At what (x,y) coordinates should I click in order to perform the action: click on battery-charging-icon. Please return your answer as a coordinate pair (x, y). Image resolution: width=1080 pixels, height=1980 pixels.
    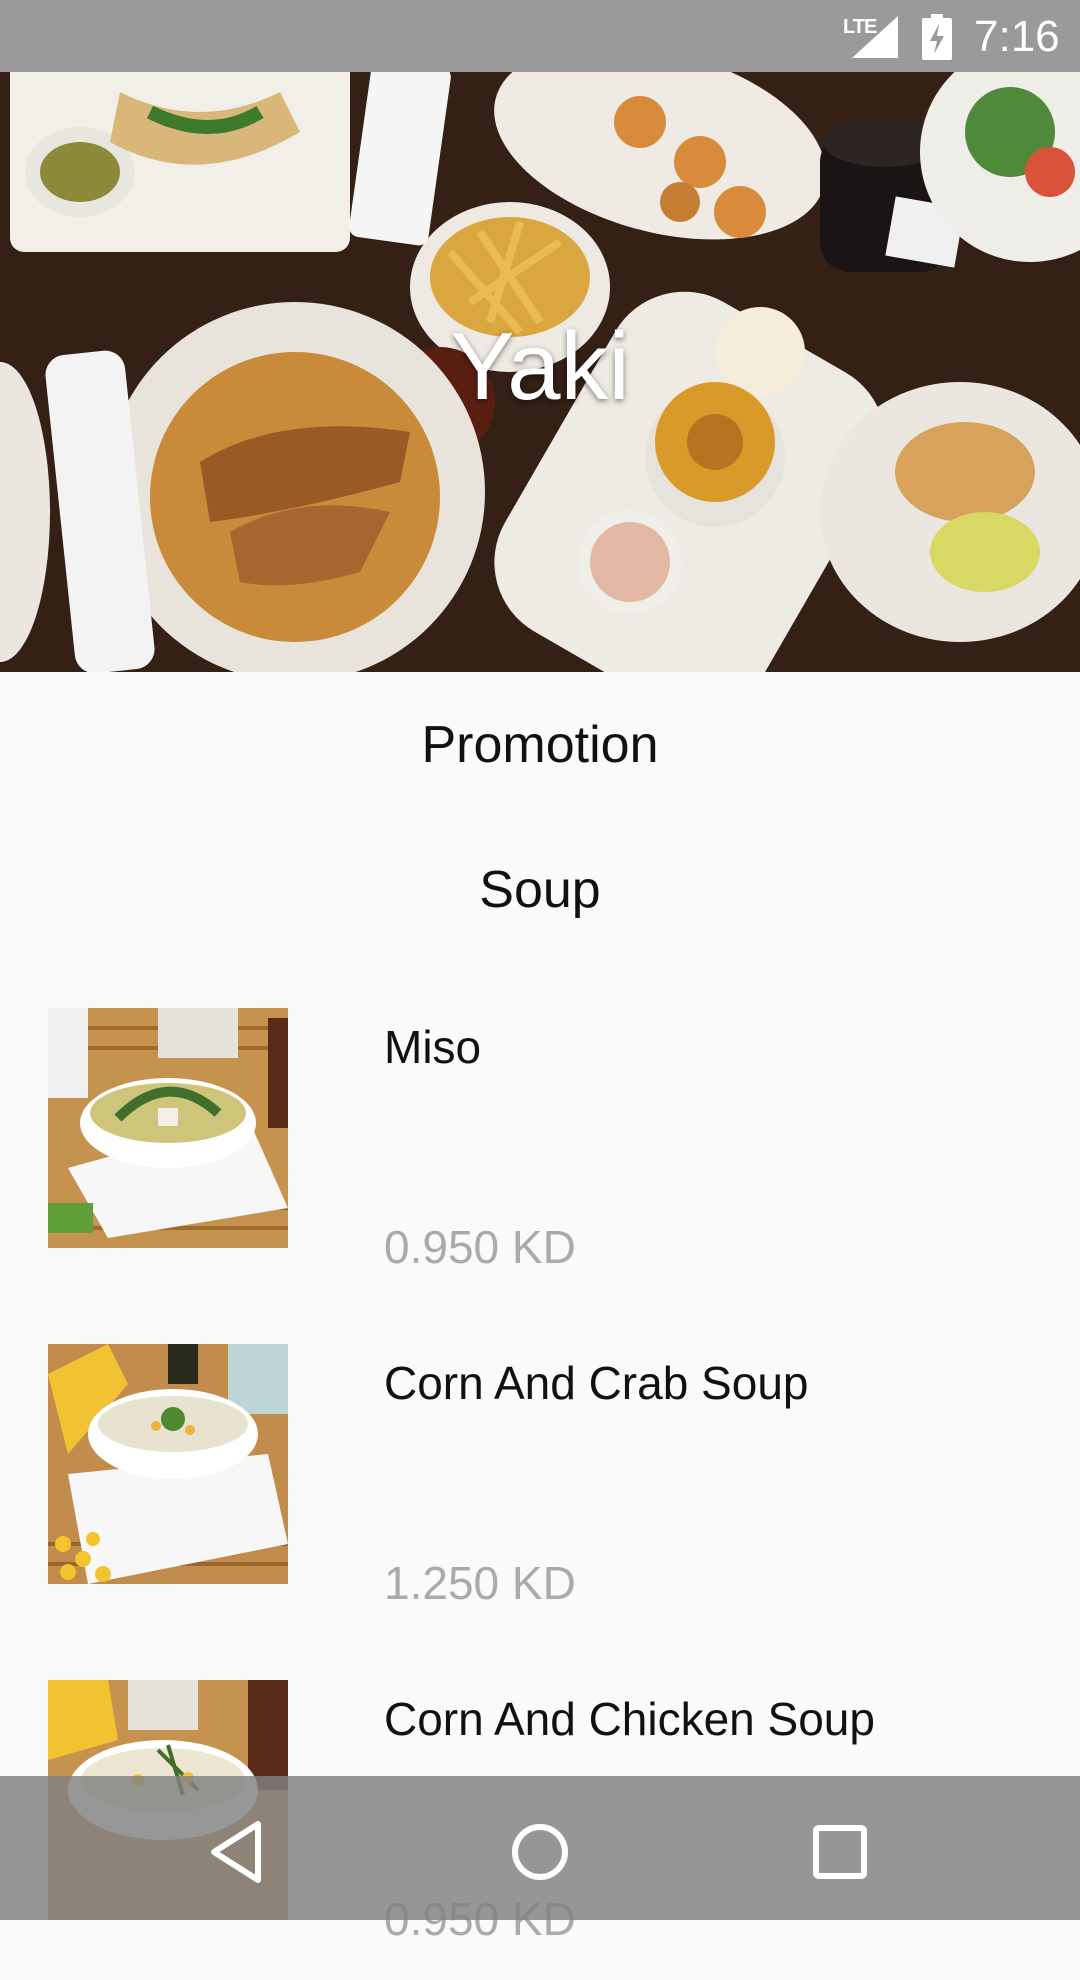
    Looking at the image, I should click on (937, 37).